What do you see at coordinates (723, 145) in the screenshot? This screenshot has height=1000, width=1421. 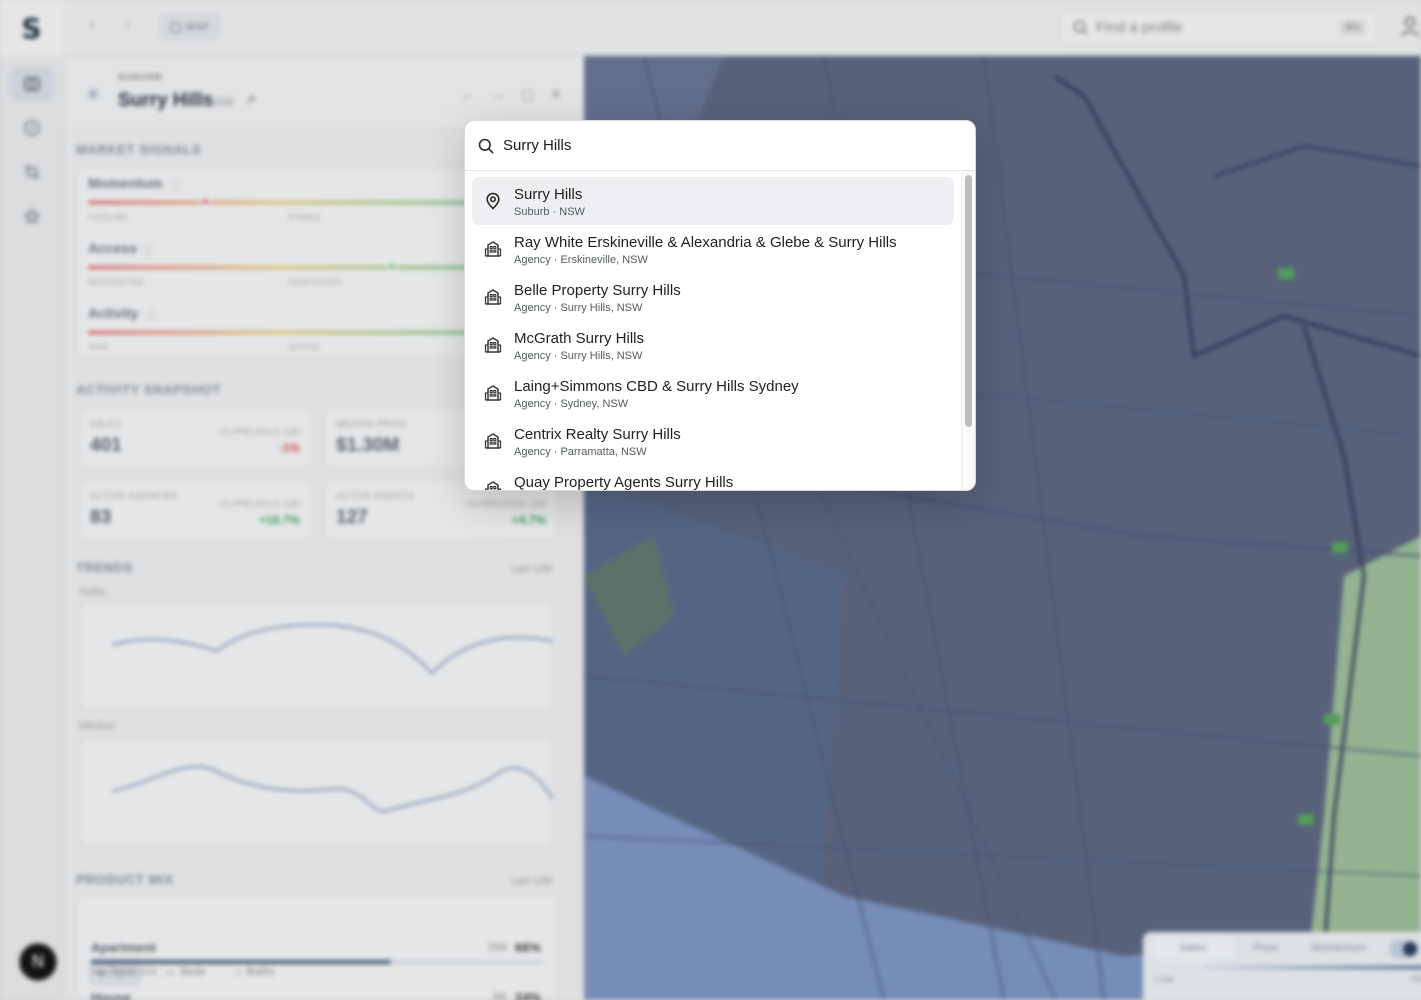 I see `palette-search-input` at bounding box center [723, 145].